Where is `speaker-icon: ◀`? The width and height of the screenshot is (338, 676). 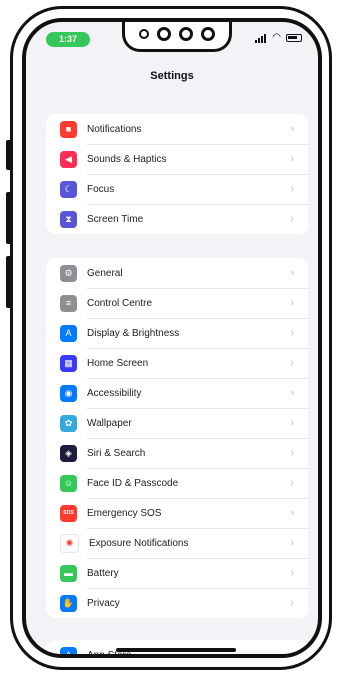
speaker-icon: ◀ is located at coordinates (68, 159).